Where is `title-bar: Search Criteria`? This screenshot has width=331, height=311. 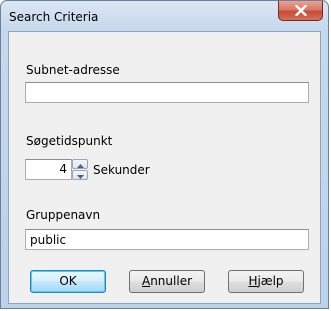 title-bar: Search Criteria is located at coordinates (164, 16).